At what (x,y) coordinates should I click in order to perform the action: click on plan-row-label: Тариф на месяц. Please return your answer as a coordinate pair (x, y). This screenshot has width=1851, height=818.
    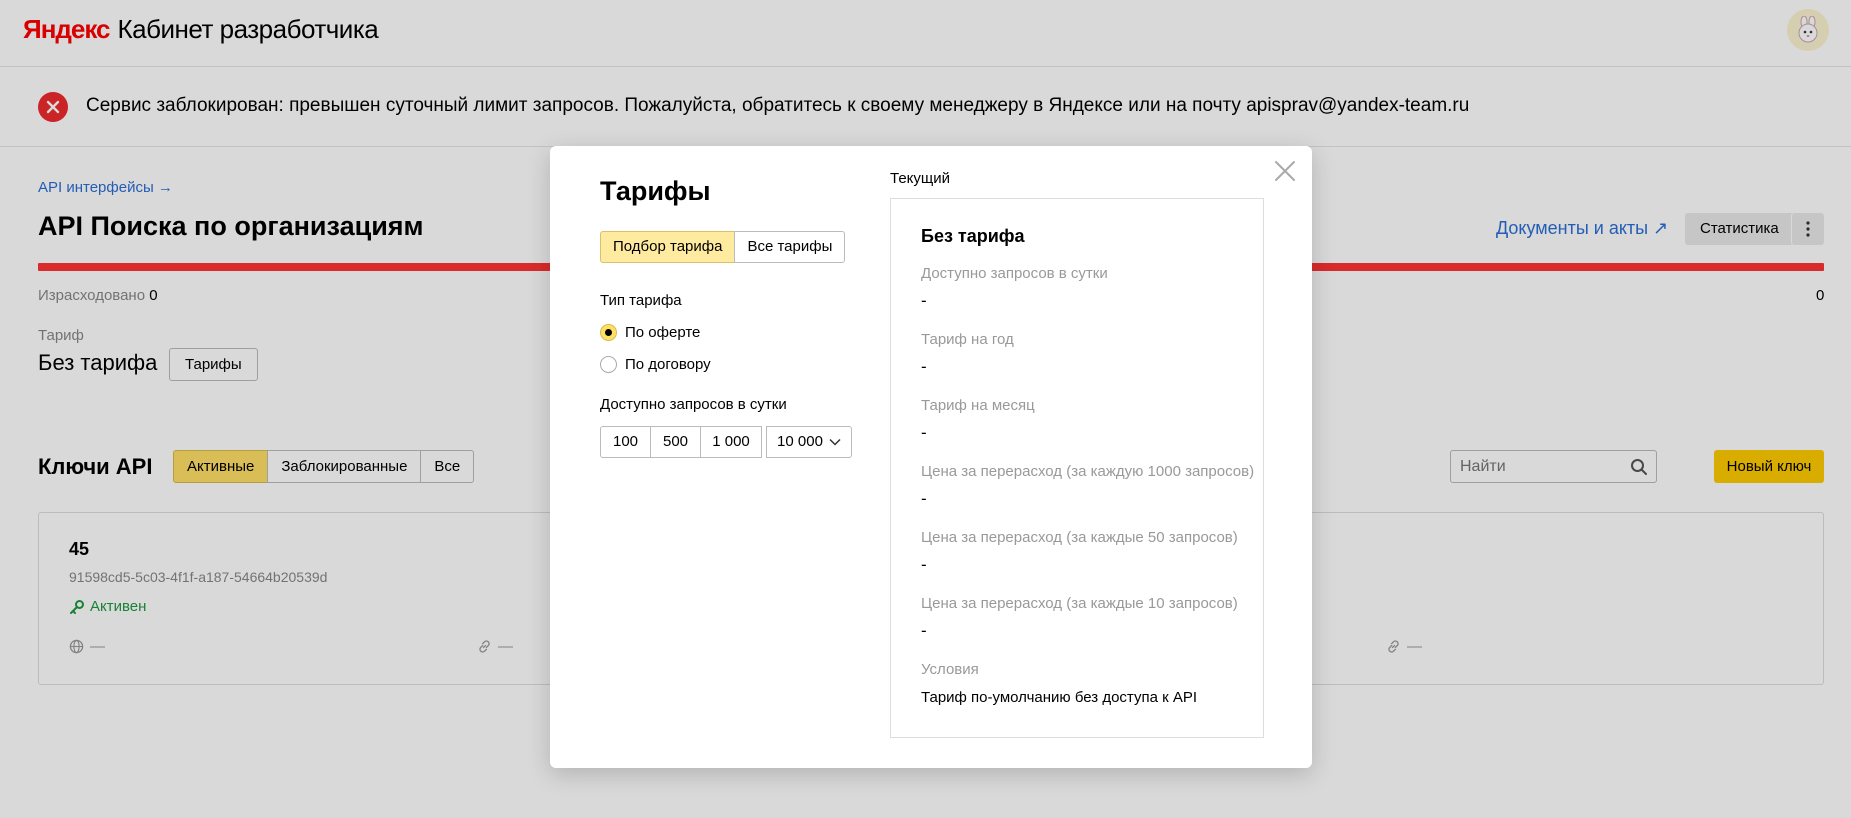
    Looking at the image, I should click on (978, 405).